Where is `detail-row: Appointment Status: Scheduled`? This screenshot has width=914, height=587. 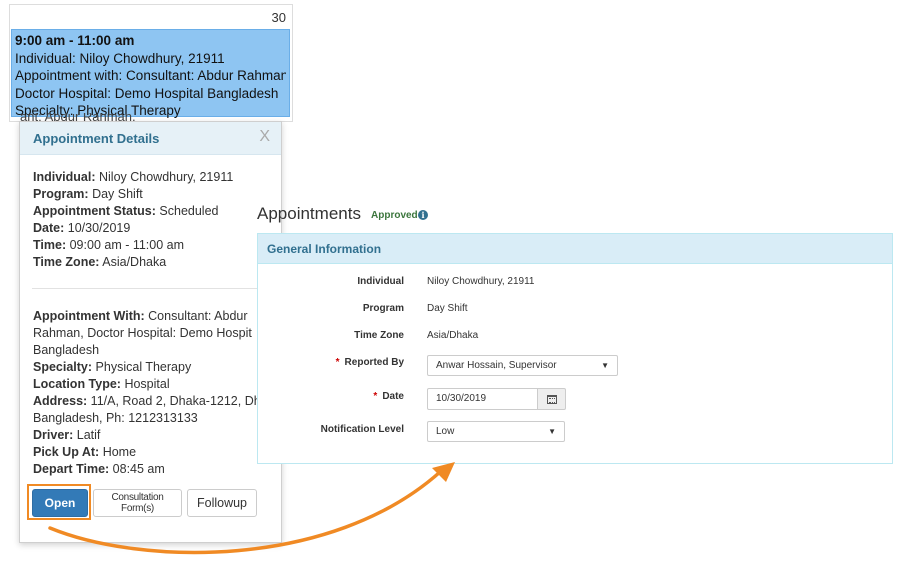
detail-row: Appointment Status: Scheduled is located at coordinates (126, 211).